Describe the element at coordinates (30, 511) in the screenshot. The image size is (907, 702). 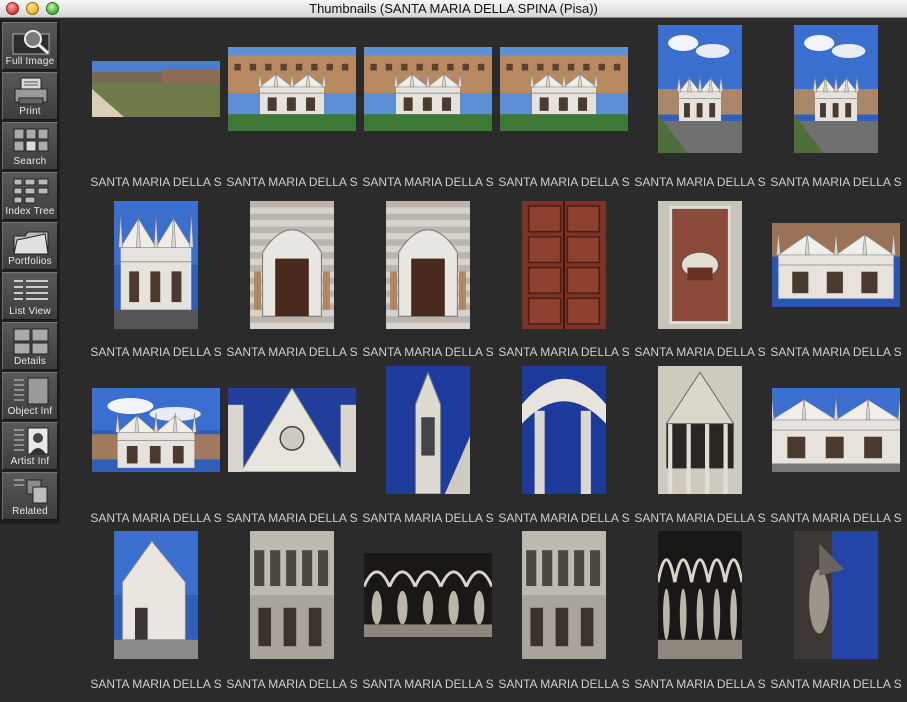
I see `tool-label: Related` at that location.